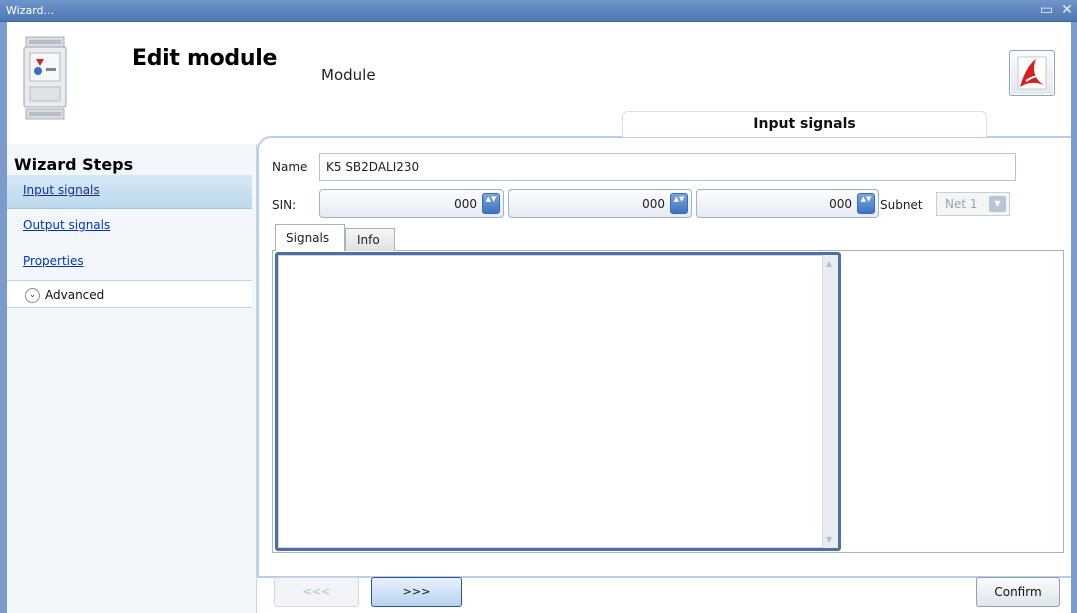 This screenshot has width=1077, height=613. Describe the element at coordinates (348, 75) in the screenshot. I see `page-subtitle: Module` at that location.